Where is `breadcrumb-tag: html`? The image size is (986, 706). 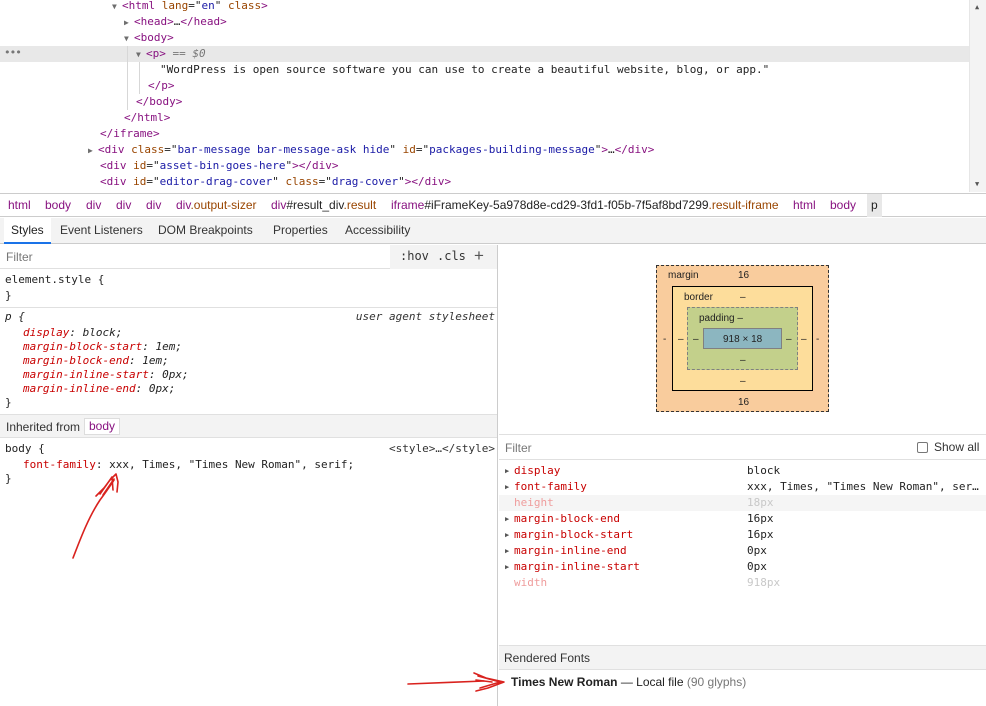 breadcrumb-tag: html is located at coordinates (19, 205).